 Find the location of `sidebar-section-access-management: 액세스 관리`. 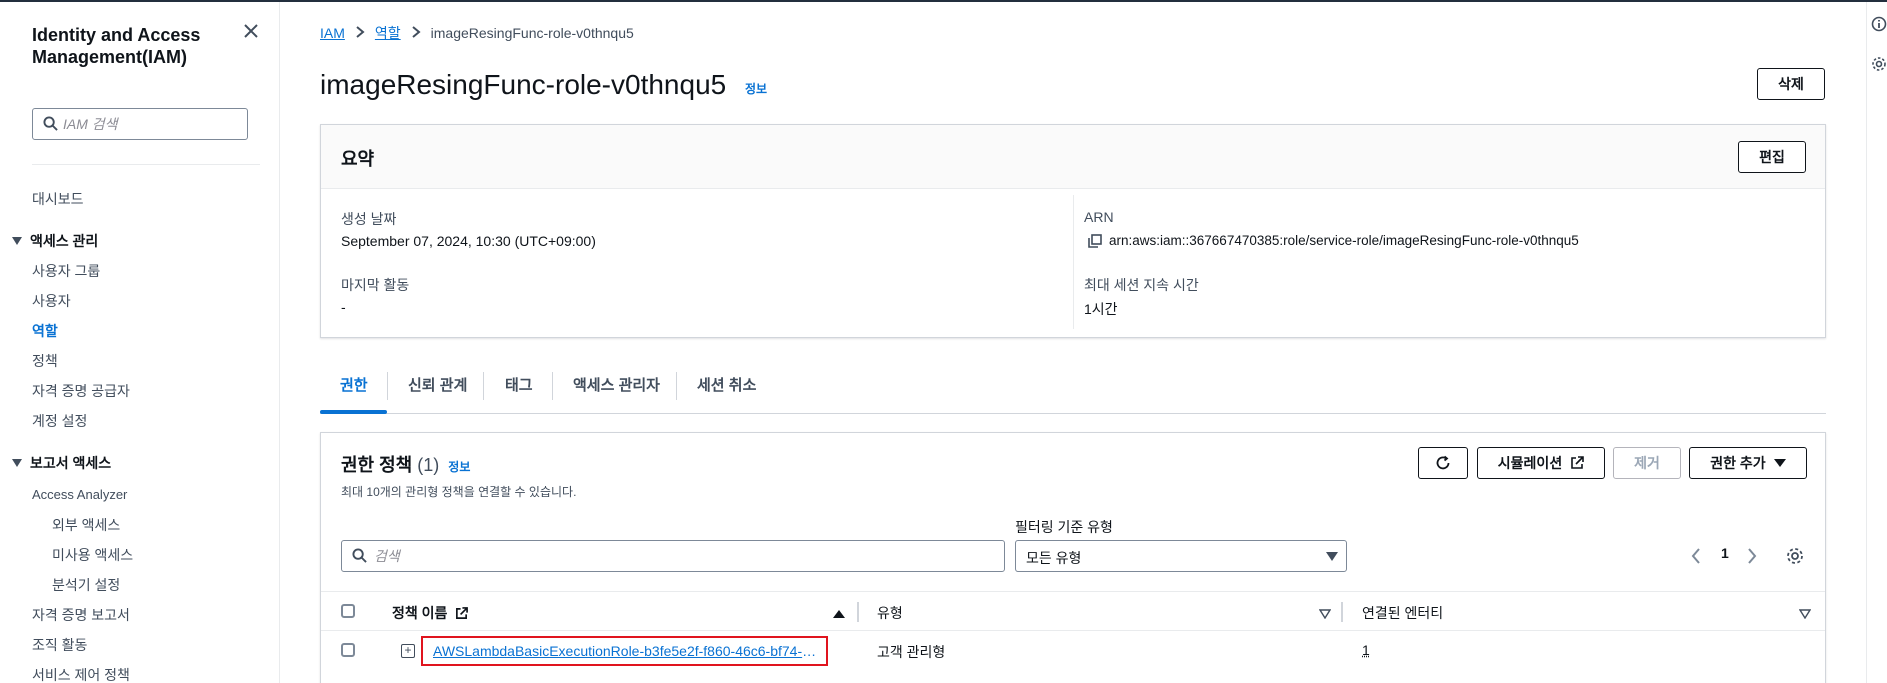

sidebar-section-access-management: 액세스 관리 is located at coordinates (55, 241).